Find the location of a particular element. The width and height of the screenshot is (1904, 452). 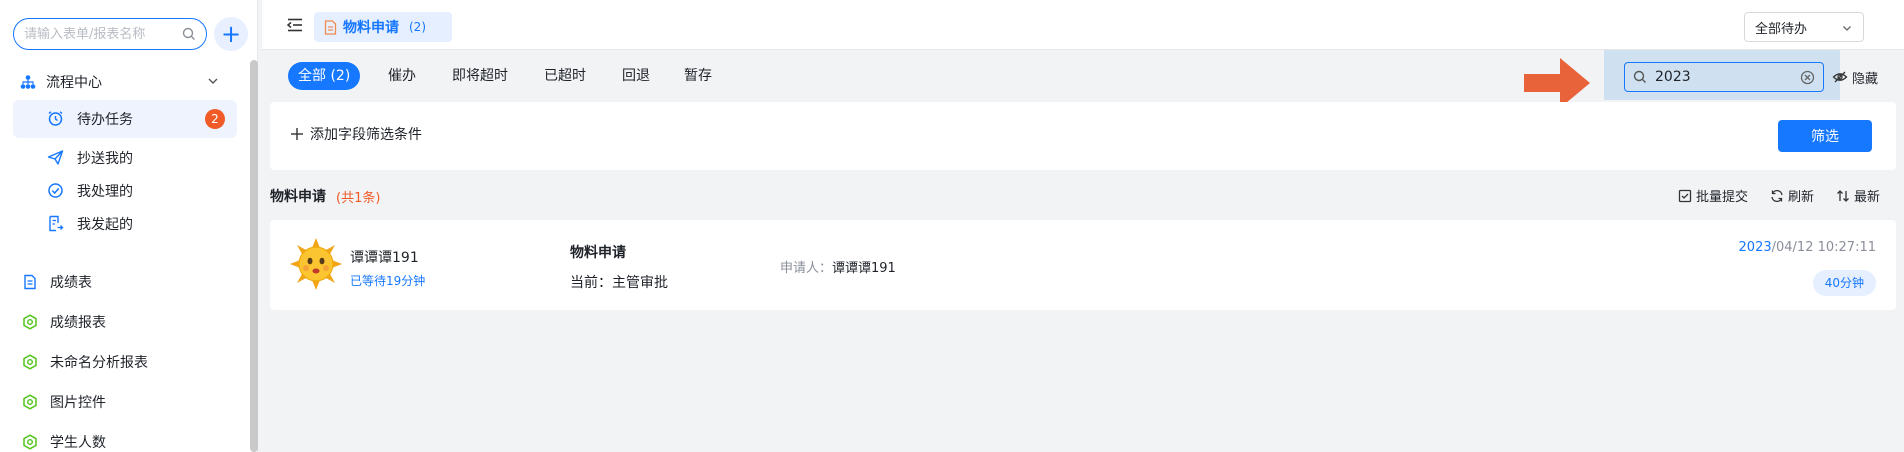

task-wait-time: 已等待19分钟 is located at coordinates (388, 281).